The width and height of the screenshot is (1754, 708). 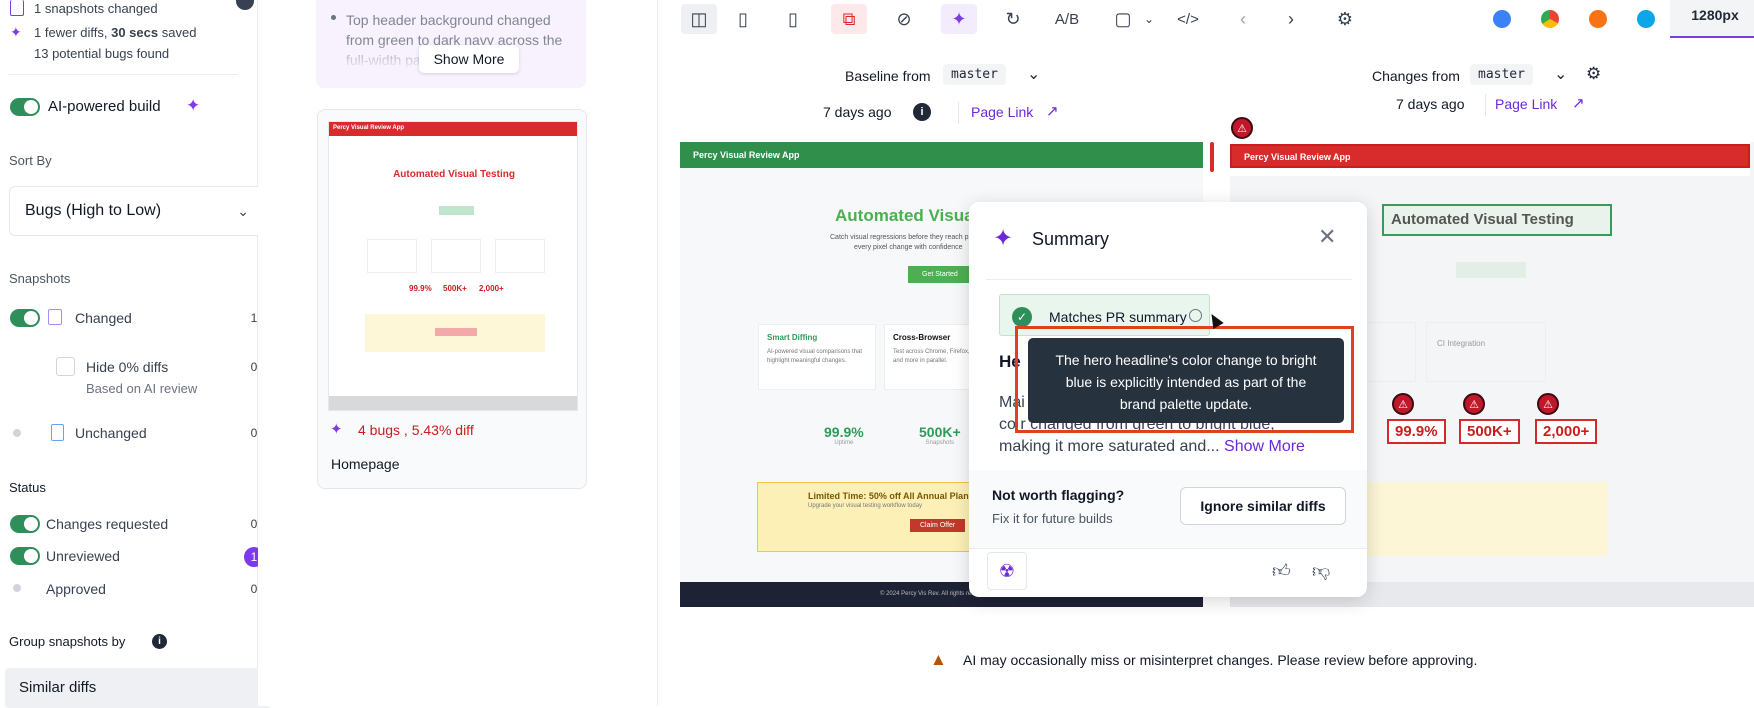 What do you see at coordinates (127, 367) in the screenshot?
I see `hide-zero-label: Hide 0% diffs` at bounding box center [127, 367].